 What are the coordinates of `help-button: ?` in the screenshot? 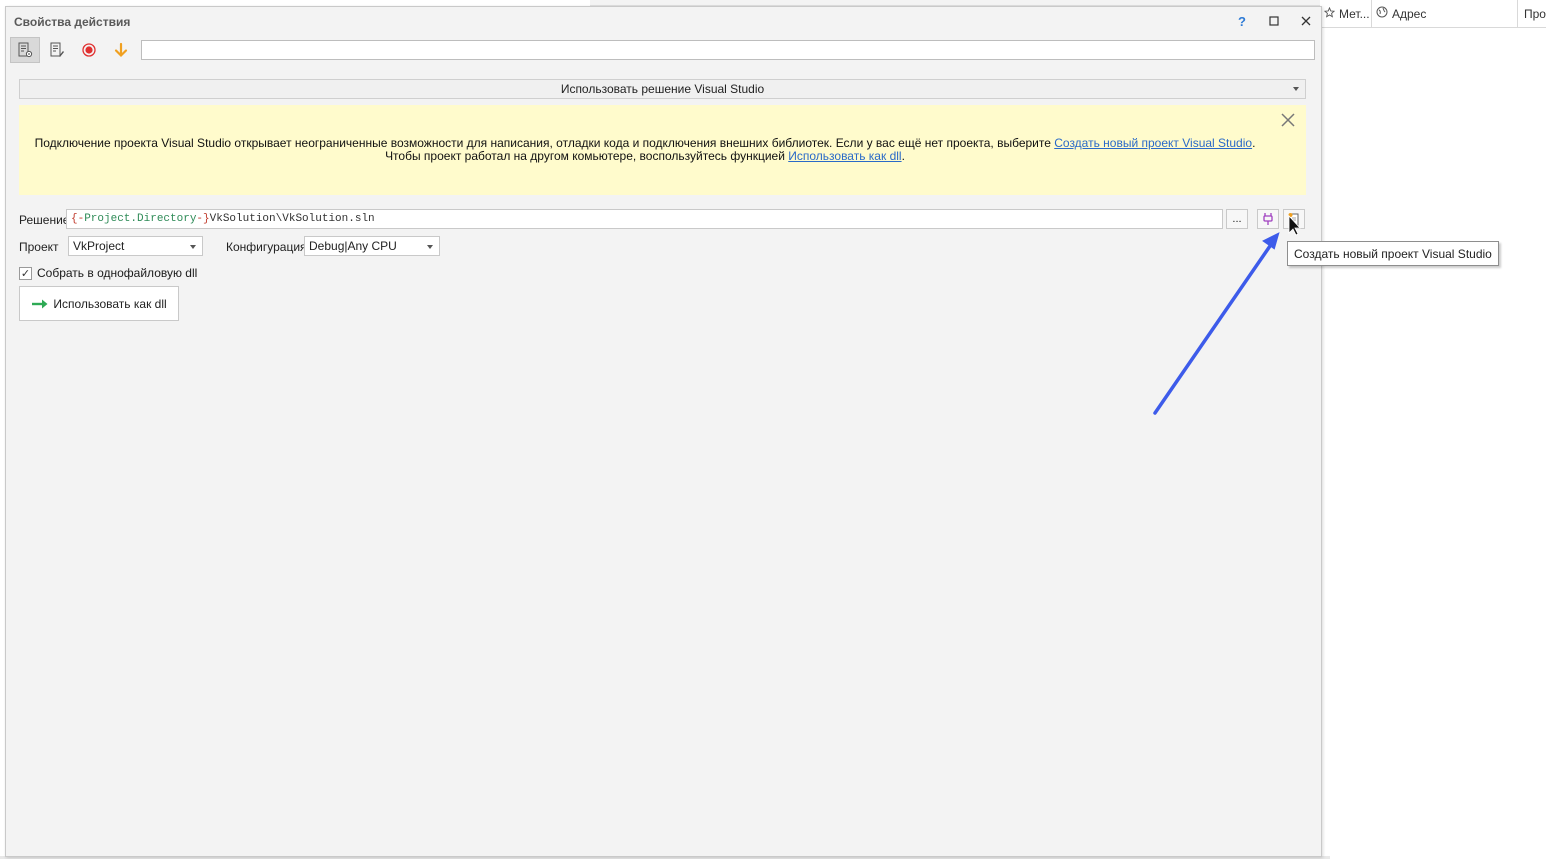 It's located at (1242, 21).